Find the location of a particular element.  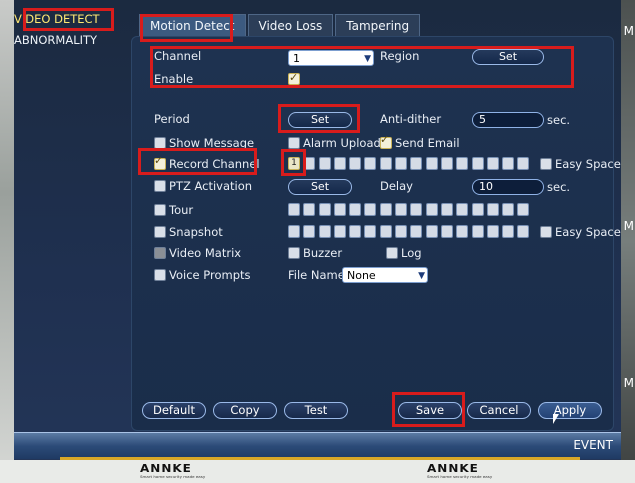

voice-prompts-checkbox is located at coordinates (160, 275).